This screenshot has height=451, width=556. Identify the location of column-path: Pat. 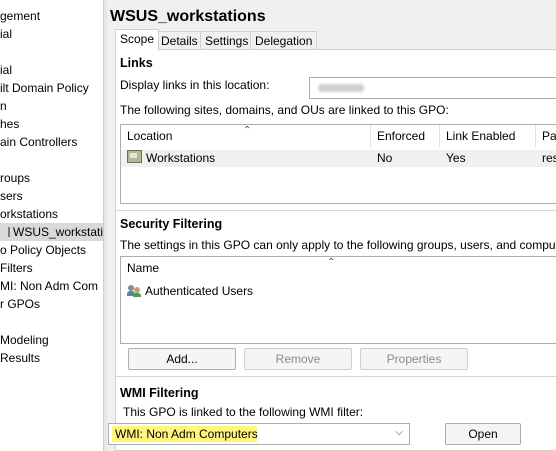
(546, 136).